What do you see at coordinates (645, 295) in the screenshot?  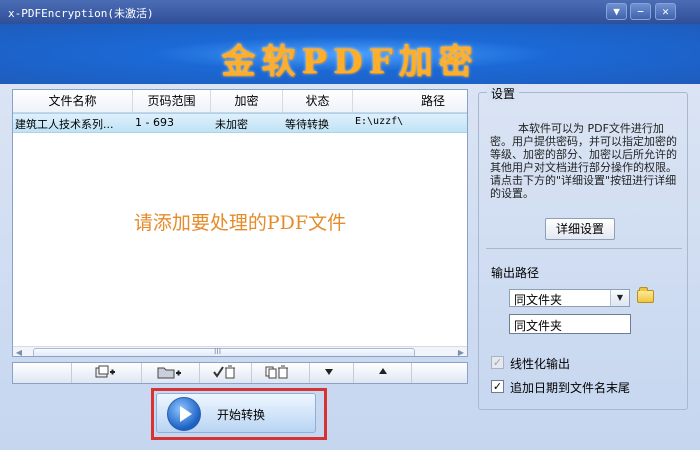 I see `folder-icon` at bounding box center [645, 295].